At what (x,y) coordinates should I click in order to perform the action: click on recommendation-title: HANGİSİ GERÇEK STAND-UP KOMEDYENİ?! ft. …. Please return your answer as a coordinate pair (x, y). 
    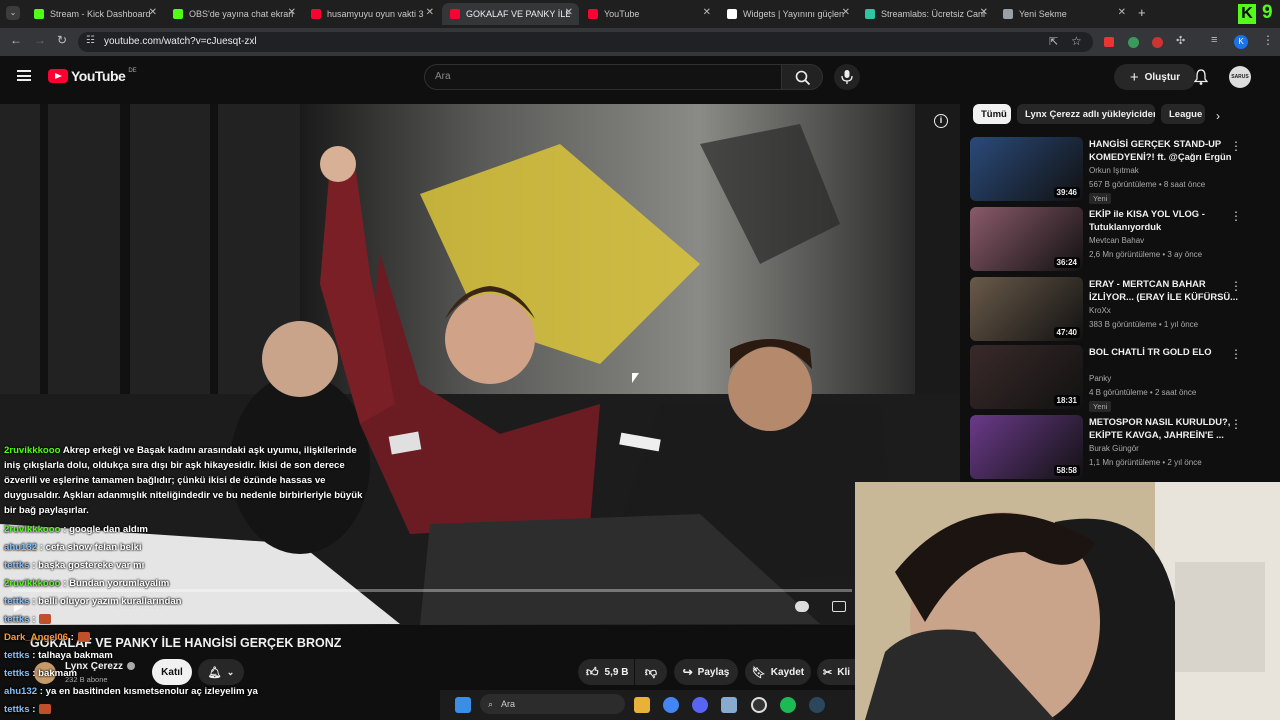
    Looking at the image, I should click on (1164, 150).